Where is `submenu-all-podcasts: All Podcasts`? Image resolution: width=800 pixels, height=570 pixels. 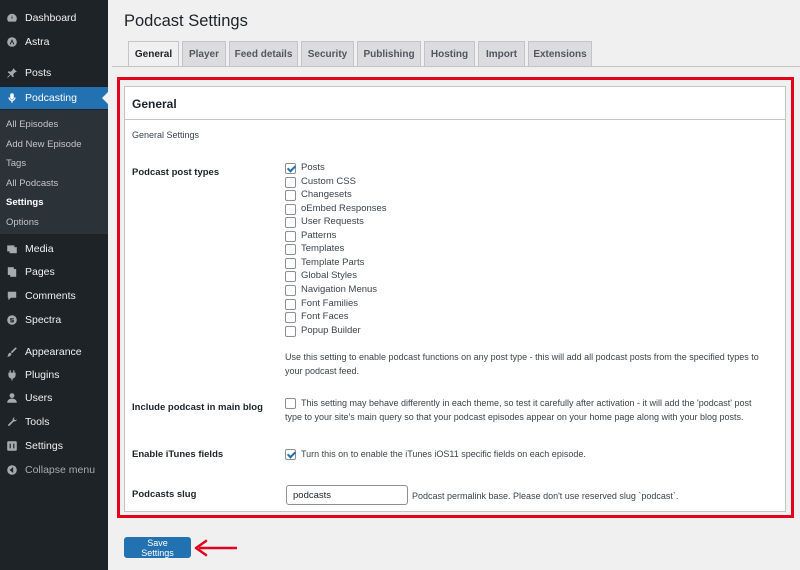 submenu-all-podcasts: All Podcasts is located at coordinates (32, 183).